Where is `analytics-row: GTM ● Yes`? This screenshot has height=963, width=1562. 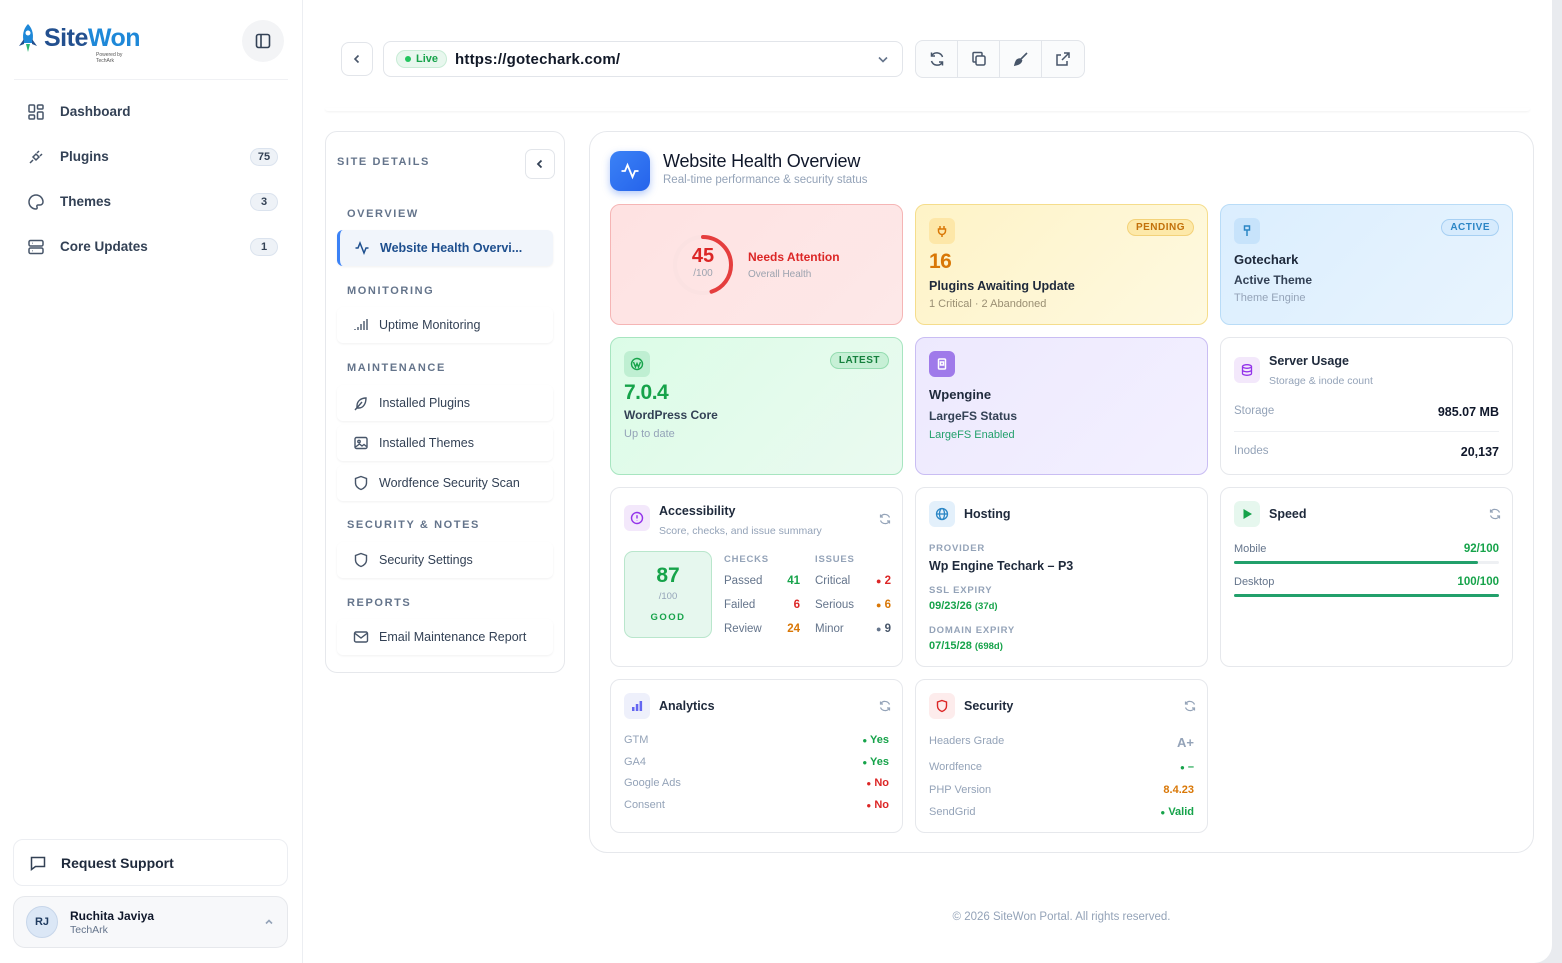
analytics-row: GTM ● Yes is located at coordinates (756, 740).